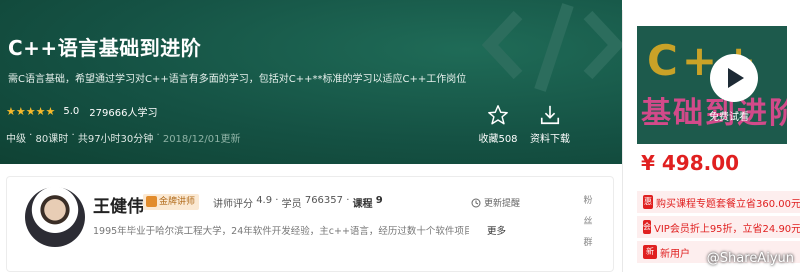 This screenshot has width=800, height=272. Describe the element at coordinates (650, 252) in the screenshot. I see `promo-tag: 新` at that location.